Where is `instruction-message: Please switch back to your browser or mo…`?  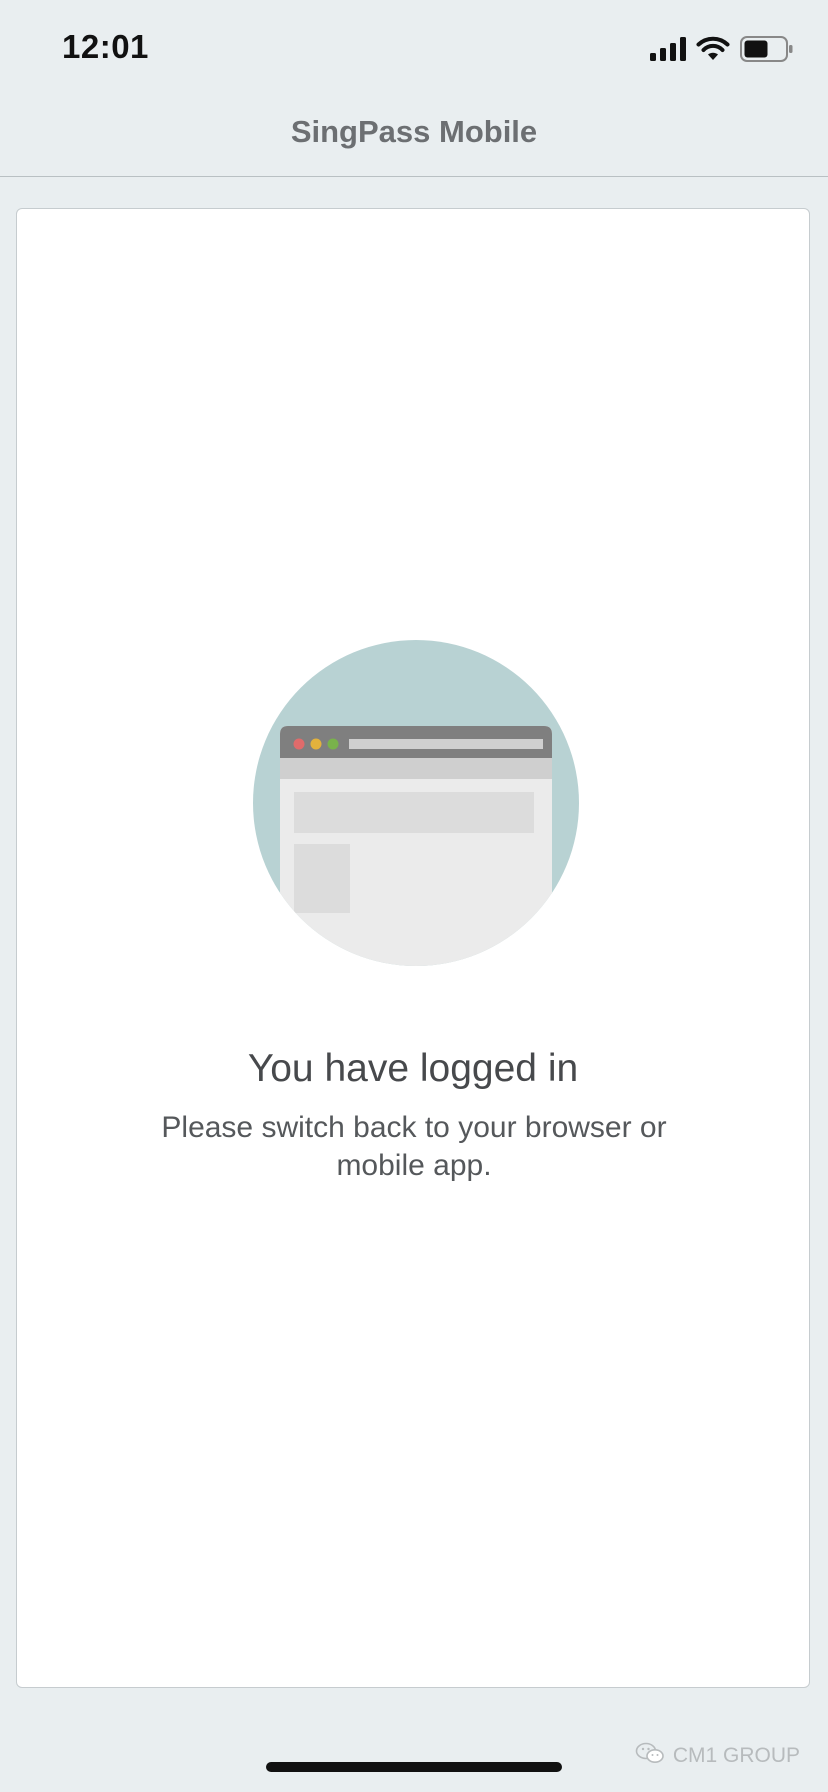 instruction-message: Please switch back to your browser or mo… is located at coordinates (414, 1146).